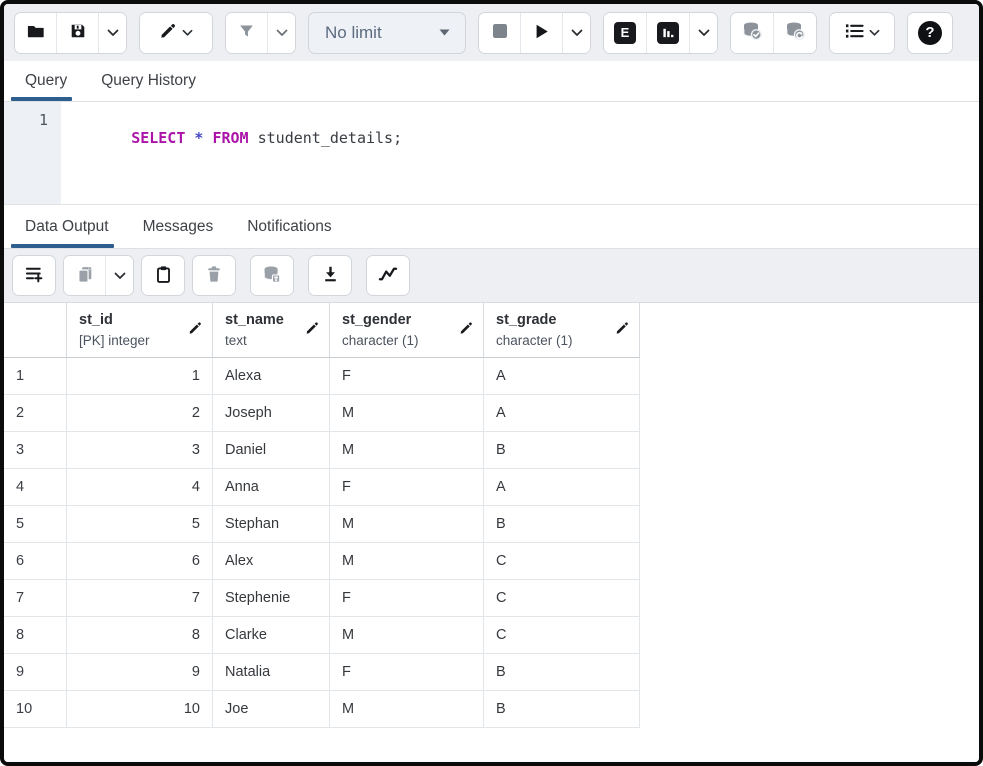  What do you see at coordinates (271, 709) in the screenshot?
I see `data-cell-st_name: Joe` at bounding box center [271, 709].